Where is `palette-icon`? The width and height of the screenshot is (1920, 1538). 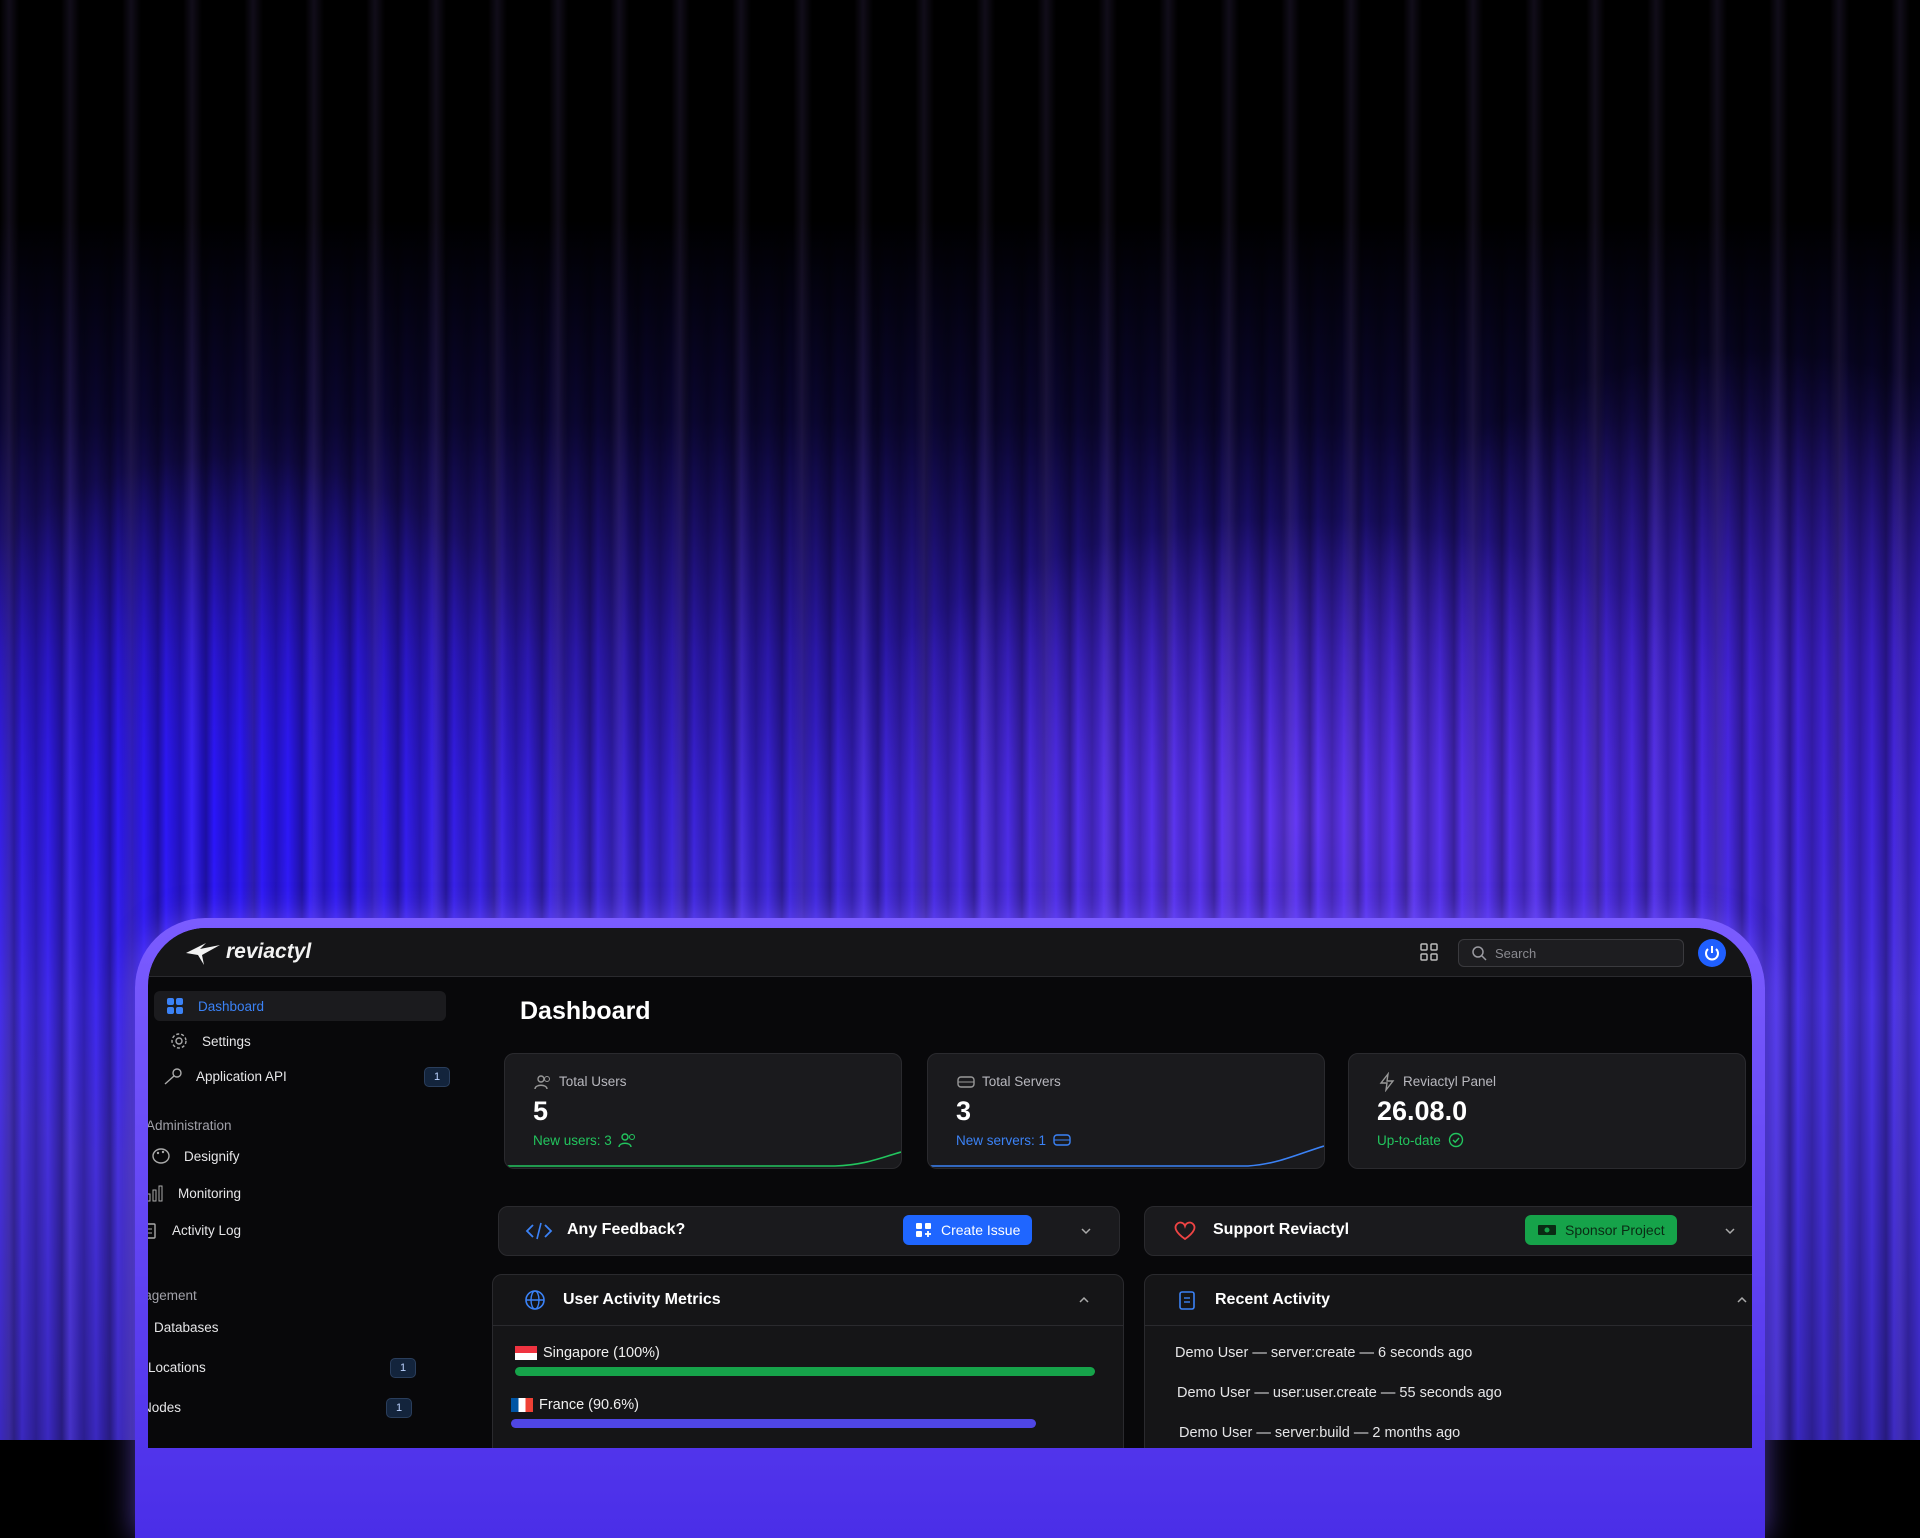
palette-icon is located at coordinates (161, 1156).